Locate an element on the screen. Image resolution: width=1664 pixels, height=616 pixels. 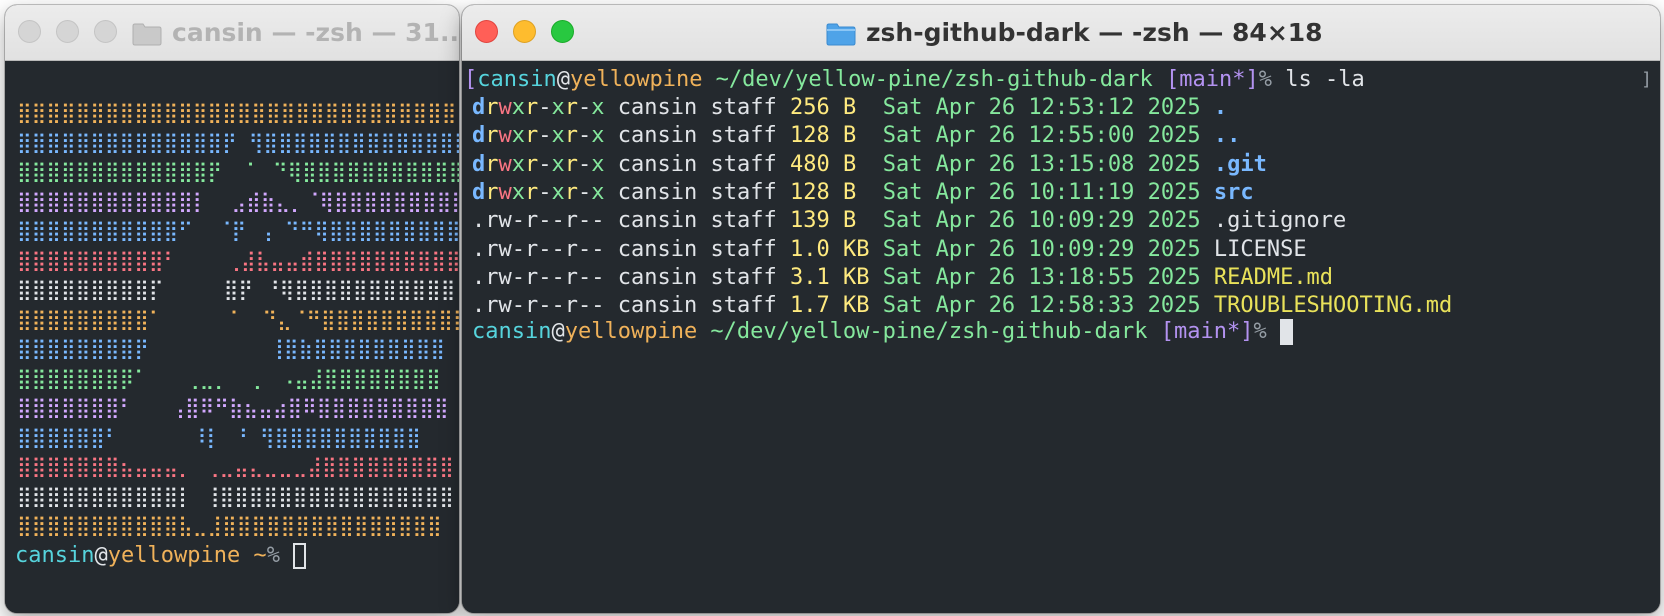
ascii-art-row: ⣿⣿⣿⣿⣿⣿⣿⣿⣿⠁ ⠈ ⠙⣄⠈⠛⣿⣿⣿⣿⣿⣿⣿⣿⣿⣿ is located at coordinates (238, 318).